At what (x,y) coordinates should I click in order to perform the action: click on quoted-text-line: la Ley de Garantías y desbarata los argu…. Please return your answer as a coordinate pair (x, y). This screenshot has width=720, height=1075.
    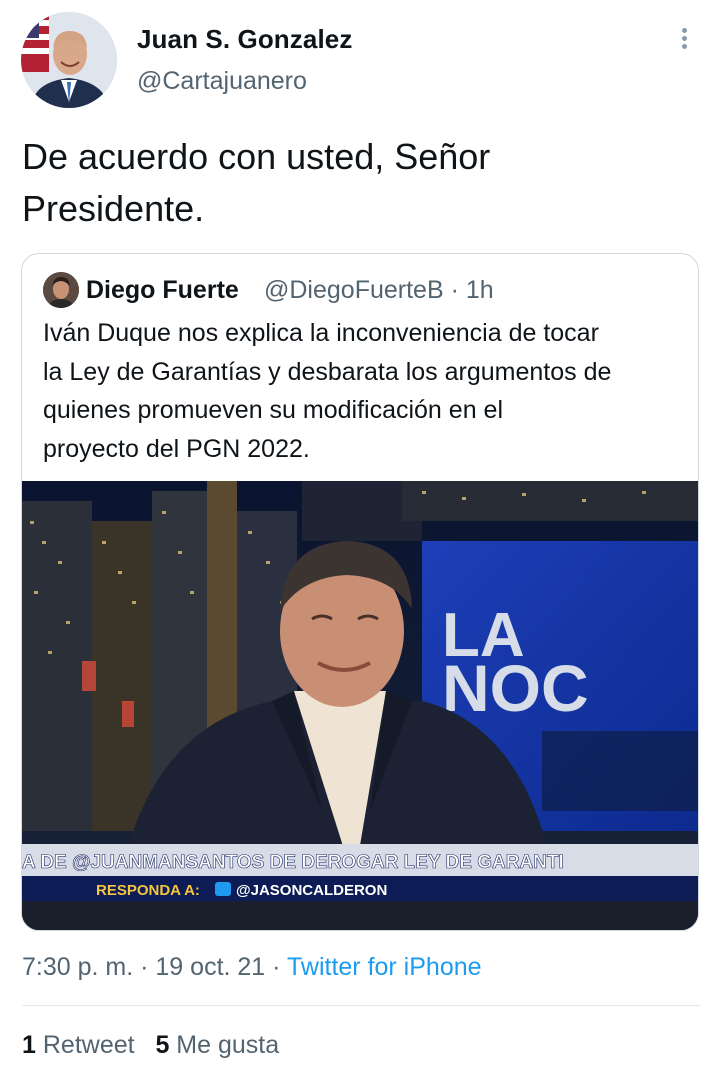
    Looking at the image, I should click on (327, 371).